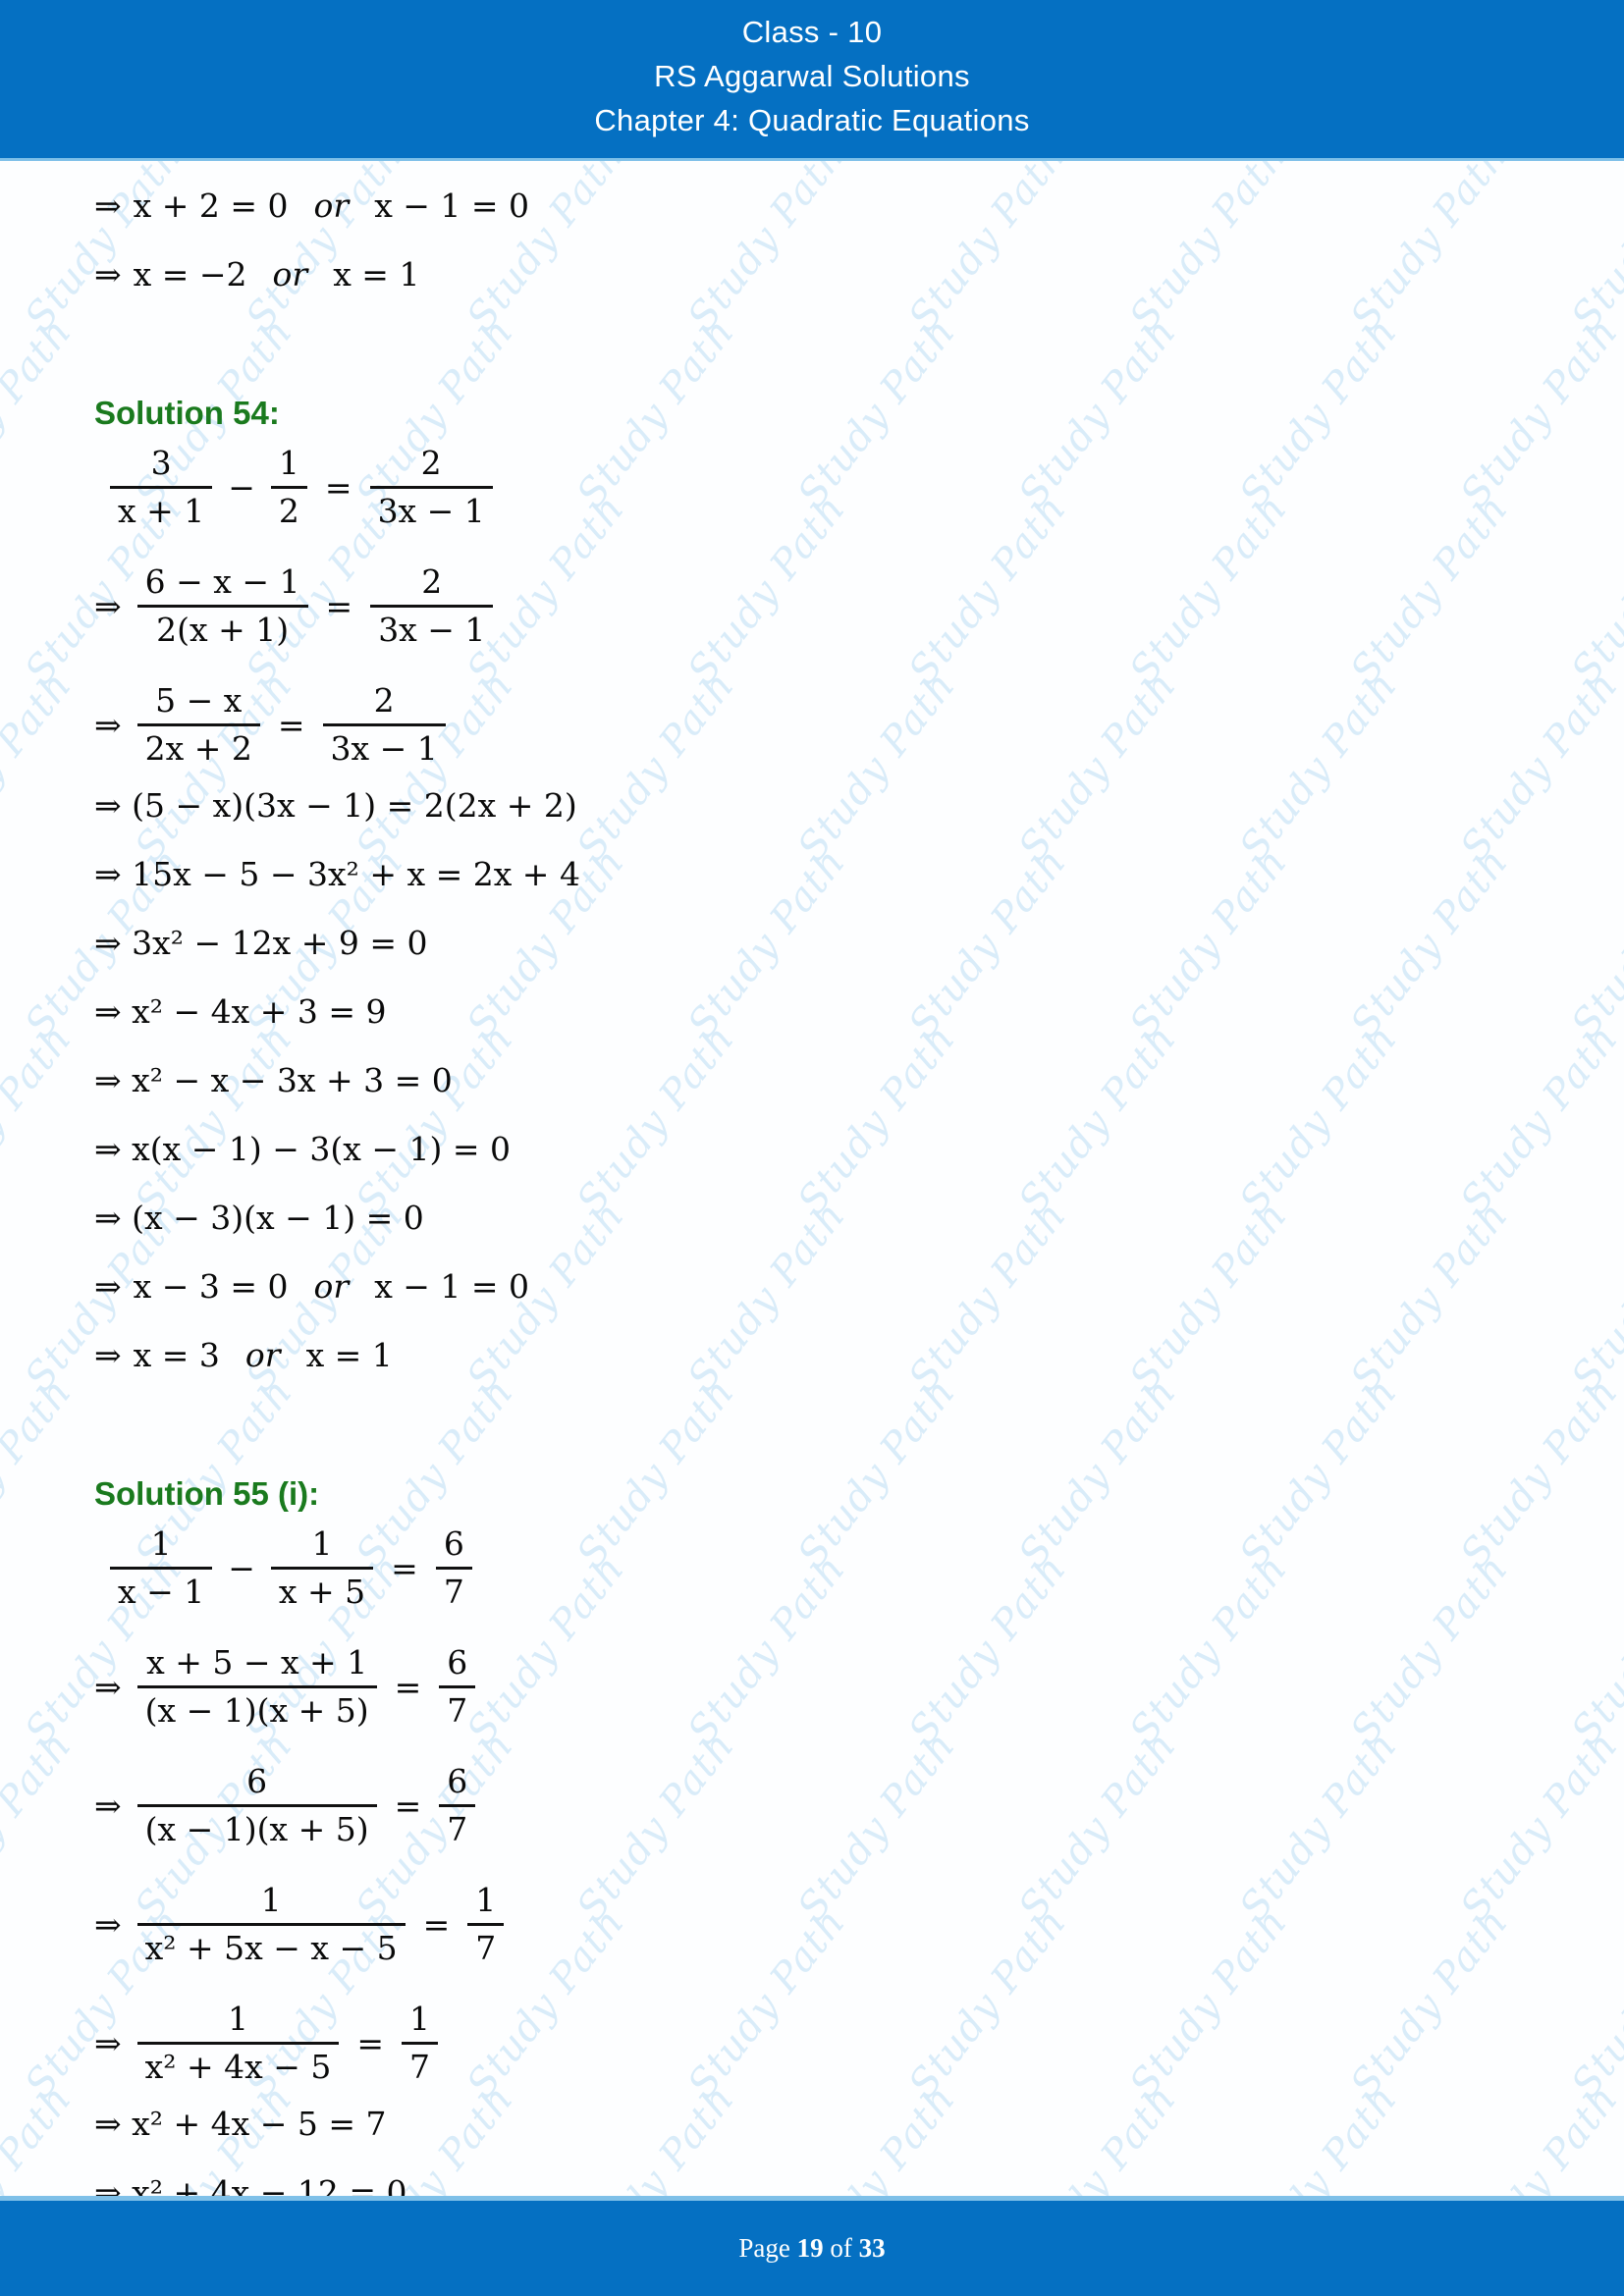  Describe the element at coordinates (812, 120) in the screenshot. I see `header-title-chapter: Chapter 4: Quadratic Equations` at that location.